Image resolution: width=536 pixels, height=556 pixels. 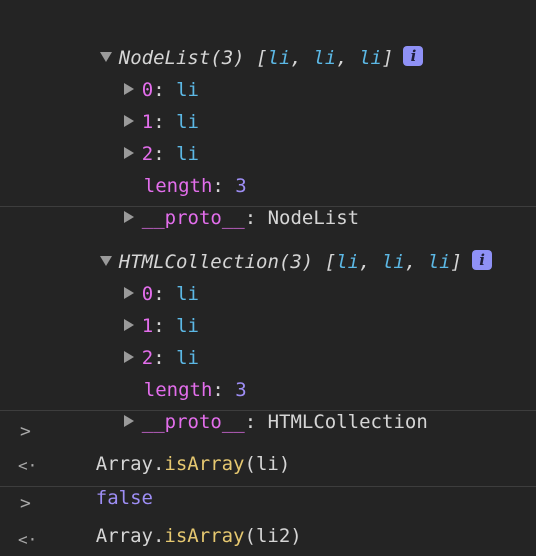 What do you see at coordinates (273, 243) in the screenshot?
I see `htmlcollection-header: HTMLCollection(3) [li, li, li] i` at bounding box center [273, 243].